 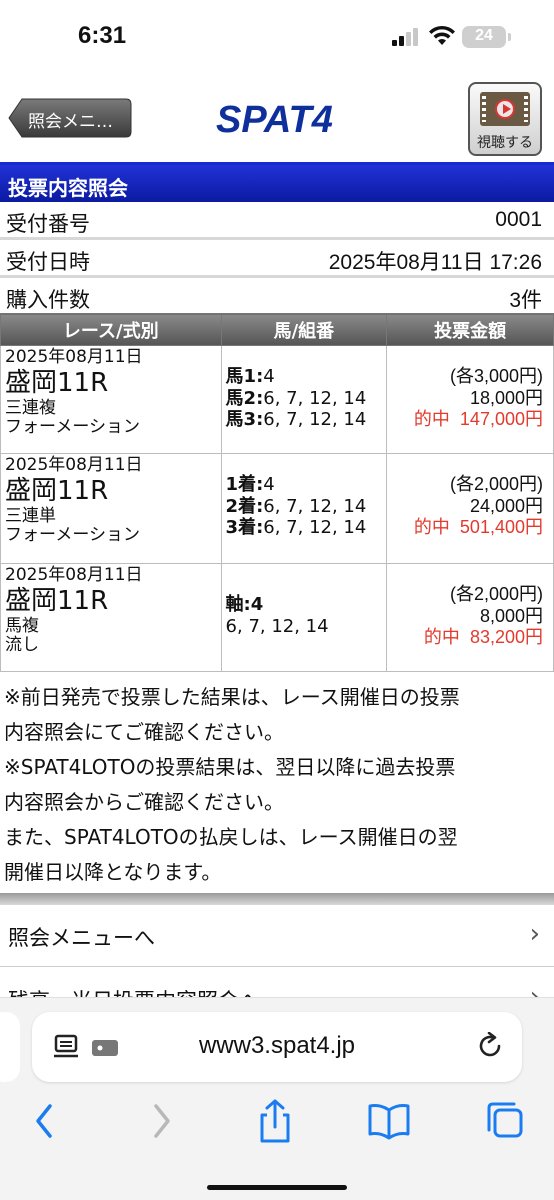 What do you see at coordinates (296, 420) in the screenshot?
I see `horse-line: 馬3:6, 7, 12, 14` at bounding box center [296, 420].